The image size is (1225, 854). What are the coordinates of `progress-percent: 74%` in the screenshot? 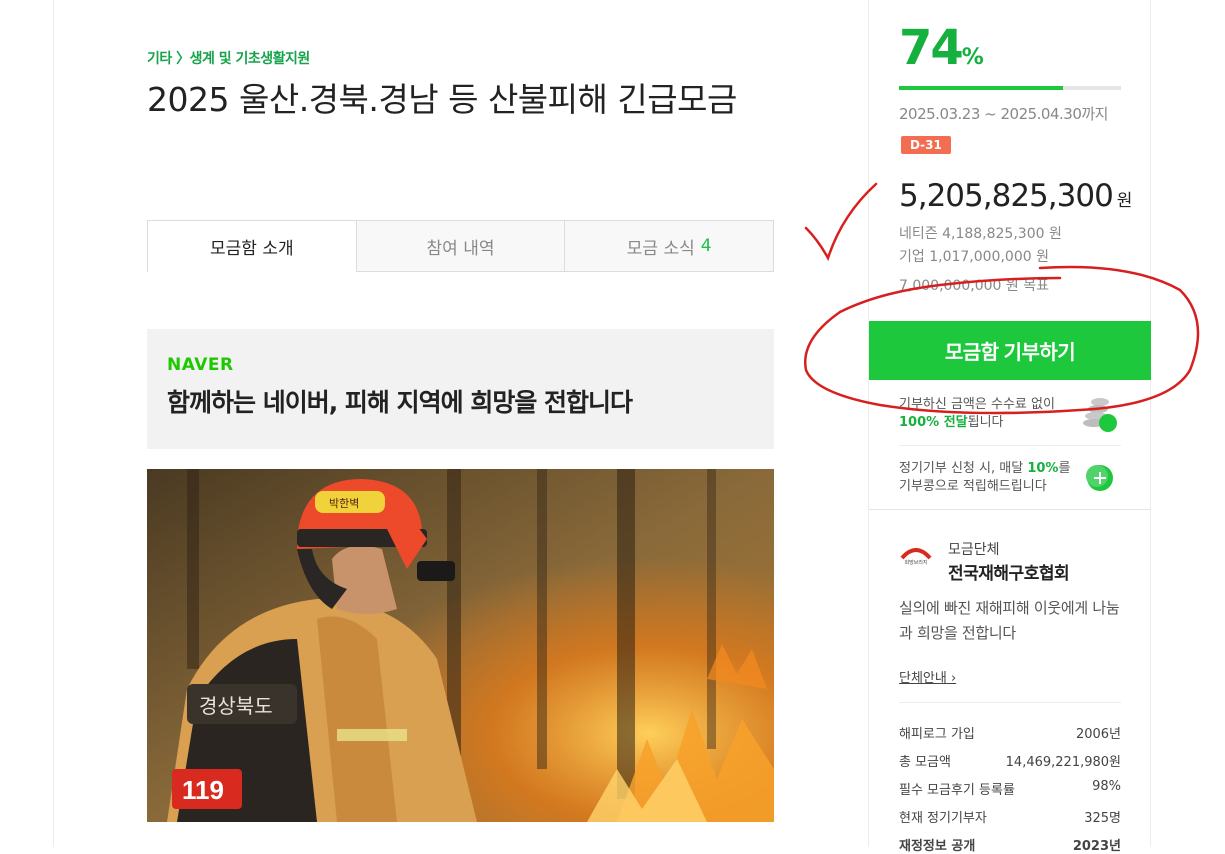 It's located at (941, 48).